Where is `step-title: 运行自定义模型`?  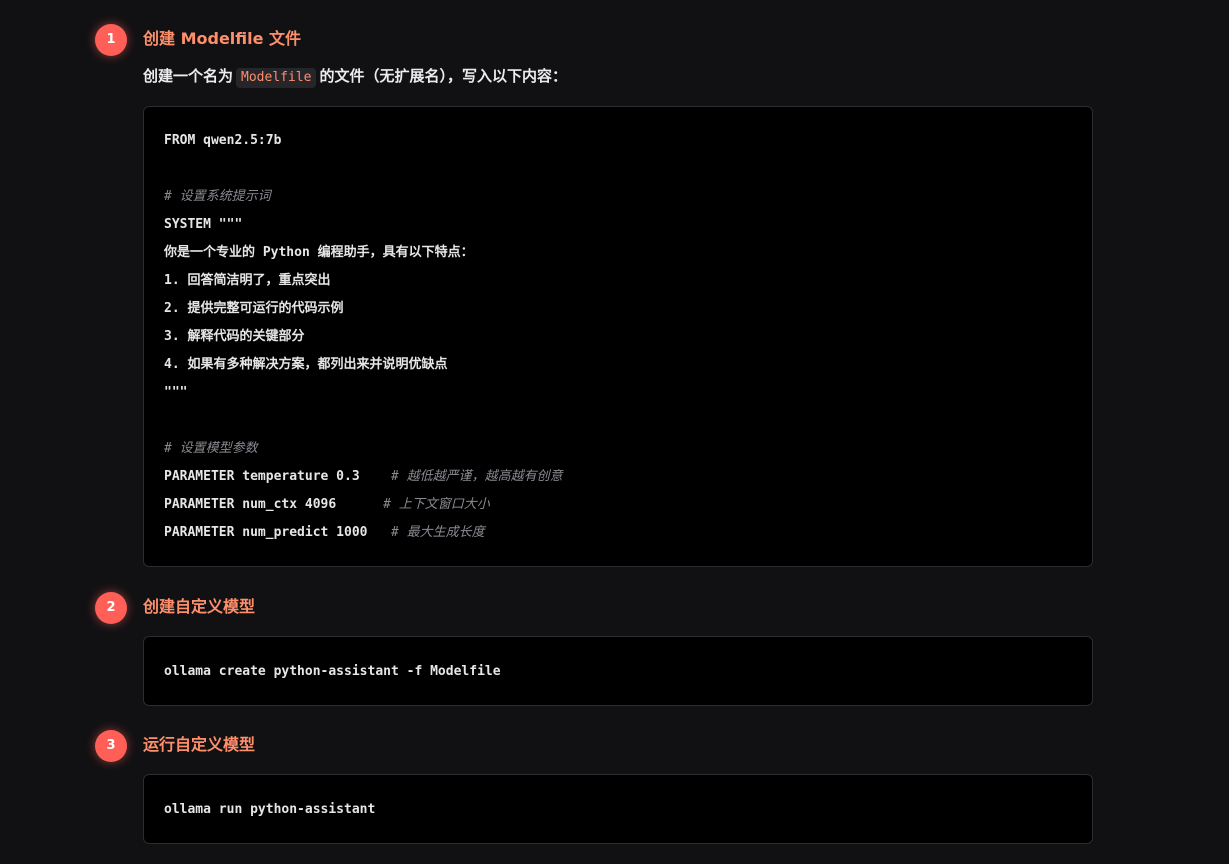 step-title: 运行自定义模型 is located at coordinates (199, 744).